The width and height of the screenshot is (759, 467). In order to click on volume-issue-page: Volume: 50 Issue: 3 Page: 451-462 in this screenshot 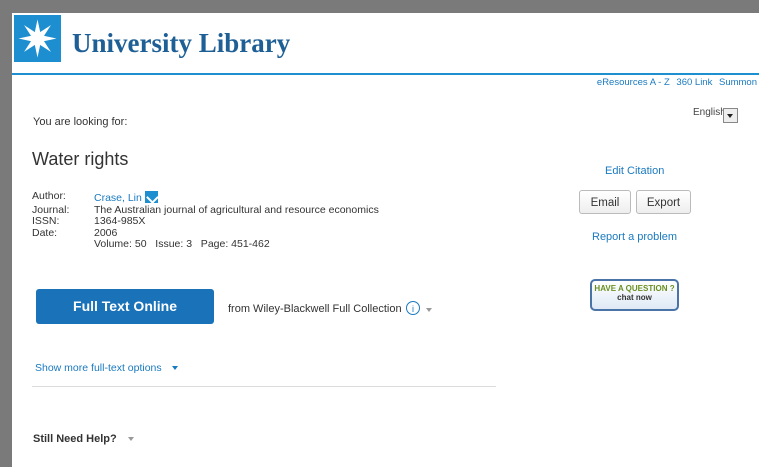, I will do `click(182, 244)`.